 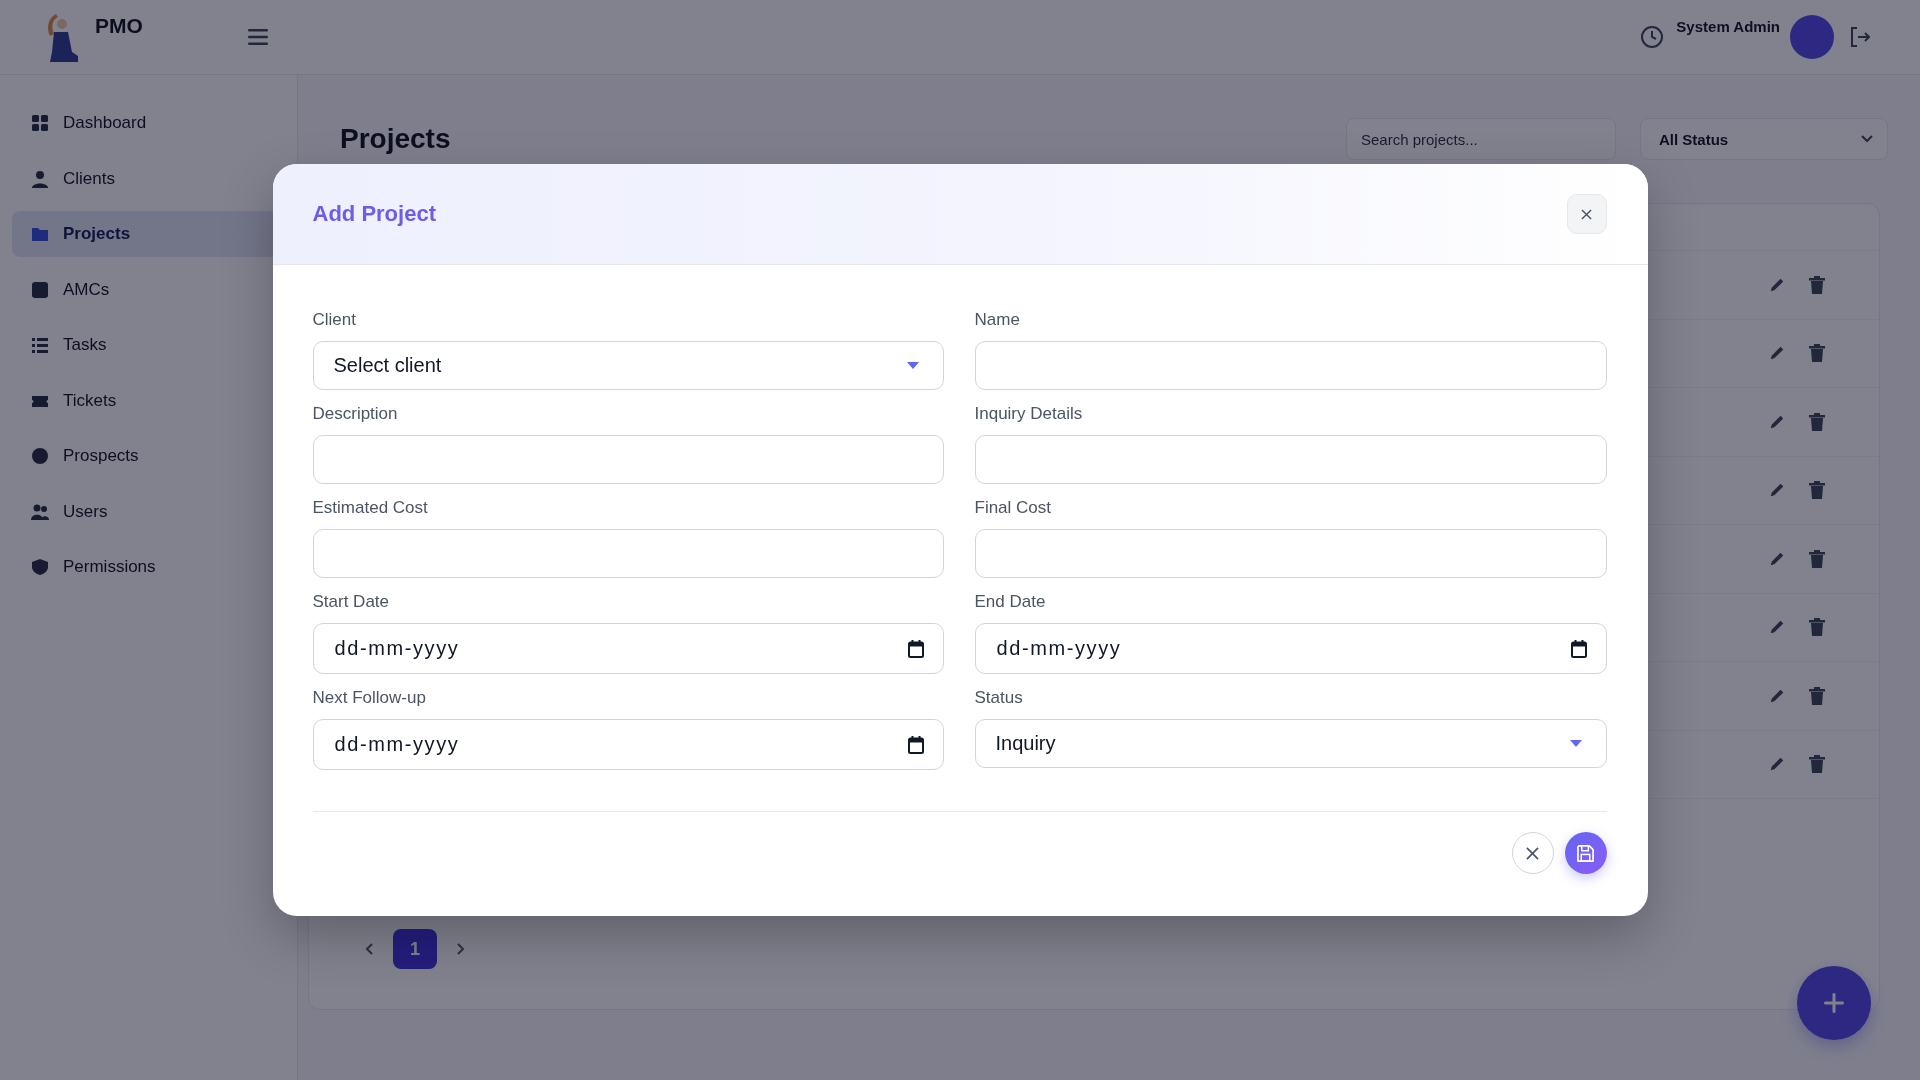 What do you see at coordinates (150, 511) in the screenshot?
I see `sidebar-item: Users` at bounding box center [150, 511].